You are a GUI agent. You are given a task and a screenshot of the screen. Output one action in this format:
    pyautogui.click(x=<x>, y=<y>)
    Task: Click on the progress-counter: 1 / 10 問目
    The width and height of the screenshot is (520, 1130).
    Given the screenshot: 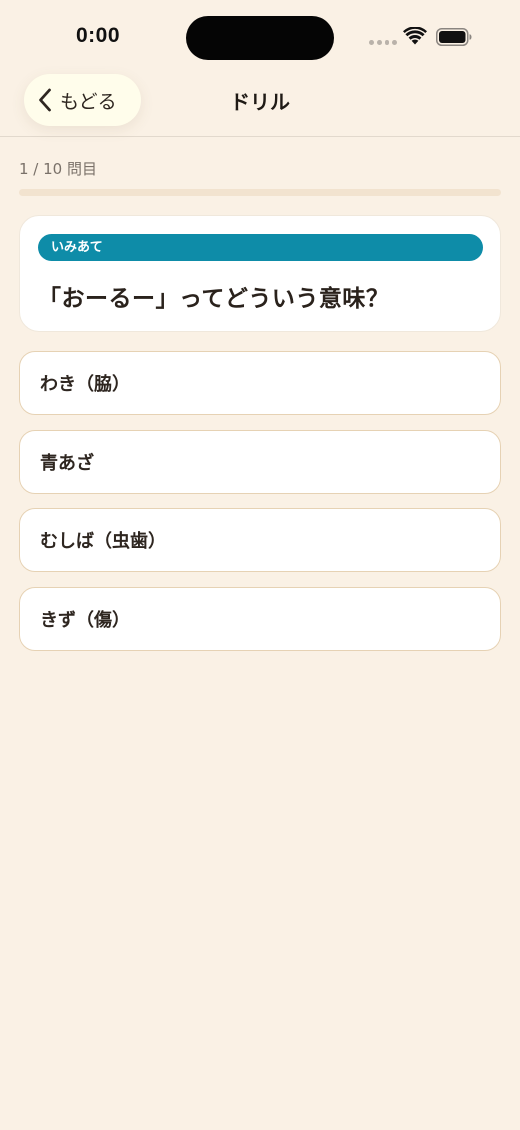 What is the action you would take?
    pyautogui.click(x=58, y=169)
    